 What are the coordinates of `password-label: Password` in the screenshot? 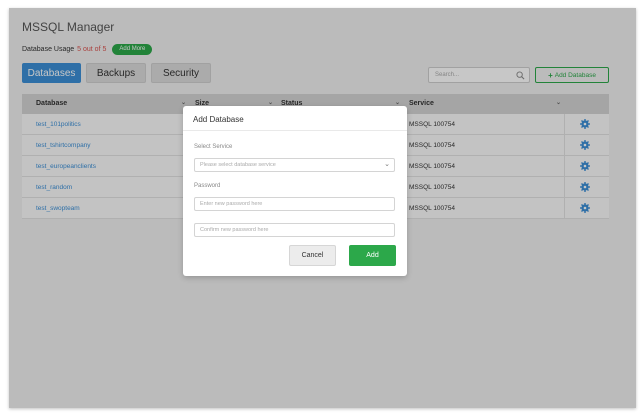 It's located at (207, 186).